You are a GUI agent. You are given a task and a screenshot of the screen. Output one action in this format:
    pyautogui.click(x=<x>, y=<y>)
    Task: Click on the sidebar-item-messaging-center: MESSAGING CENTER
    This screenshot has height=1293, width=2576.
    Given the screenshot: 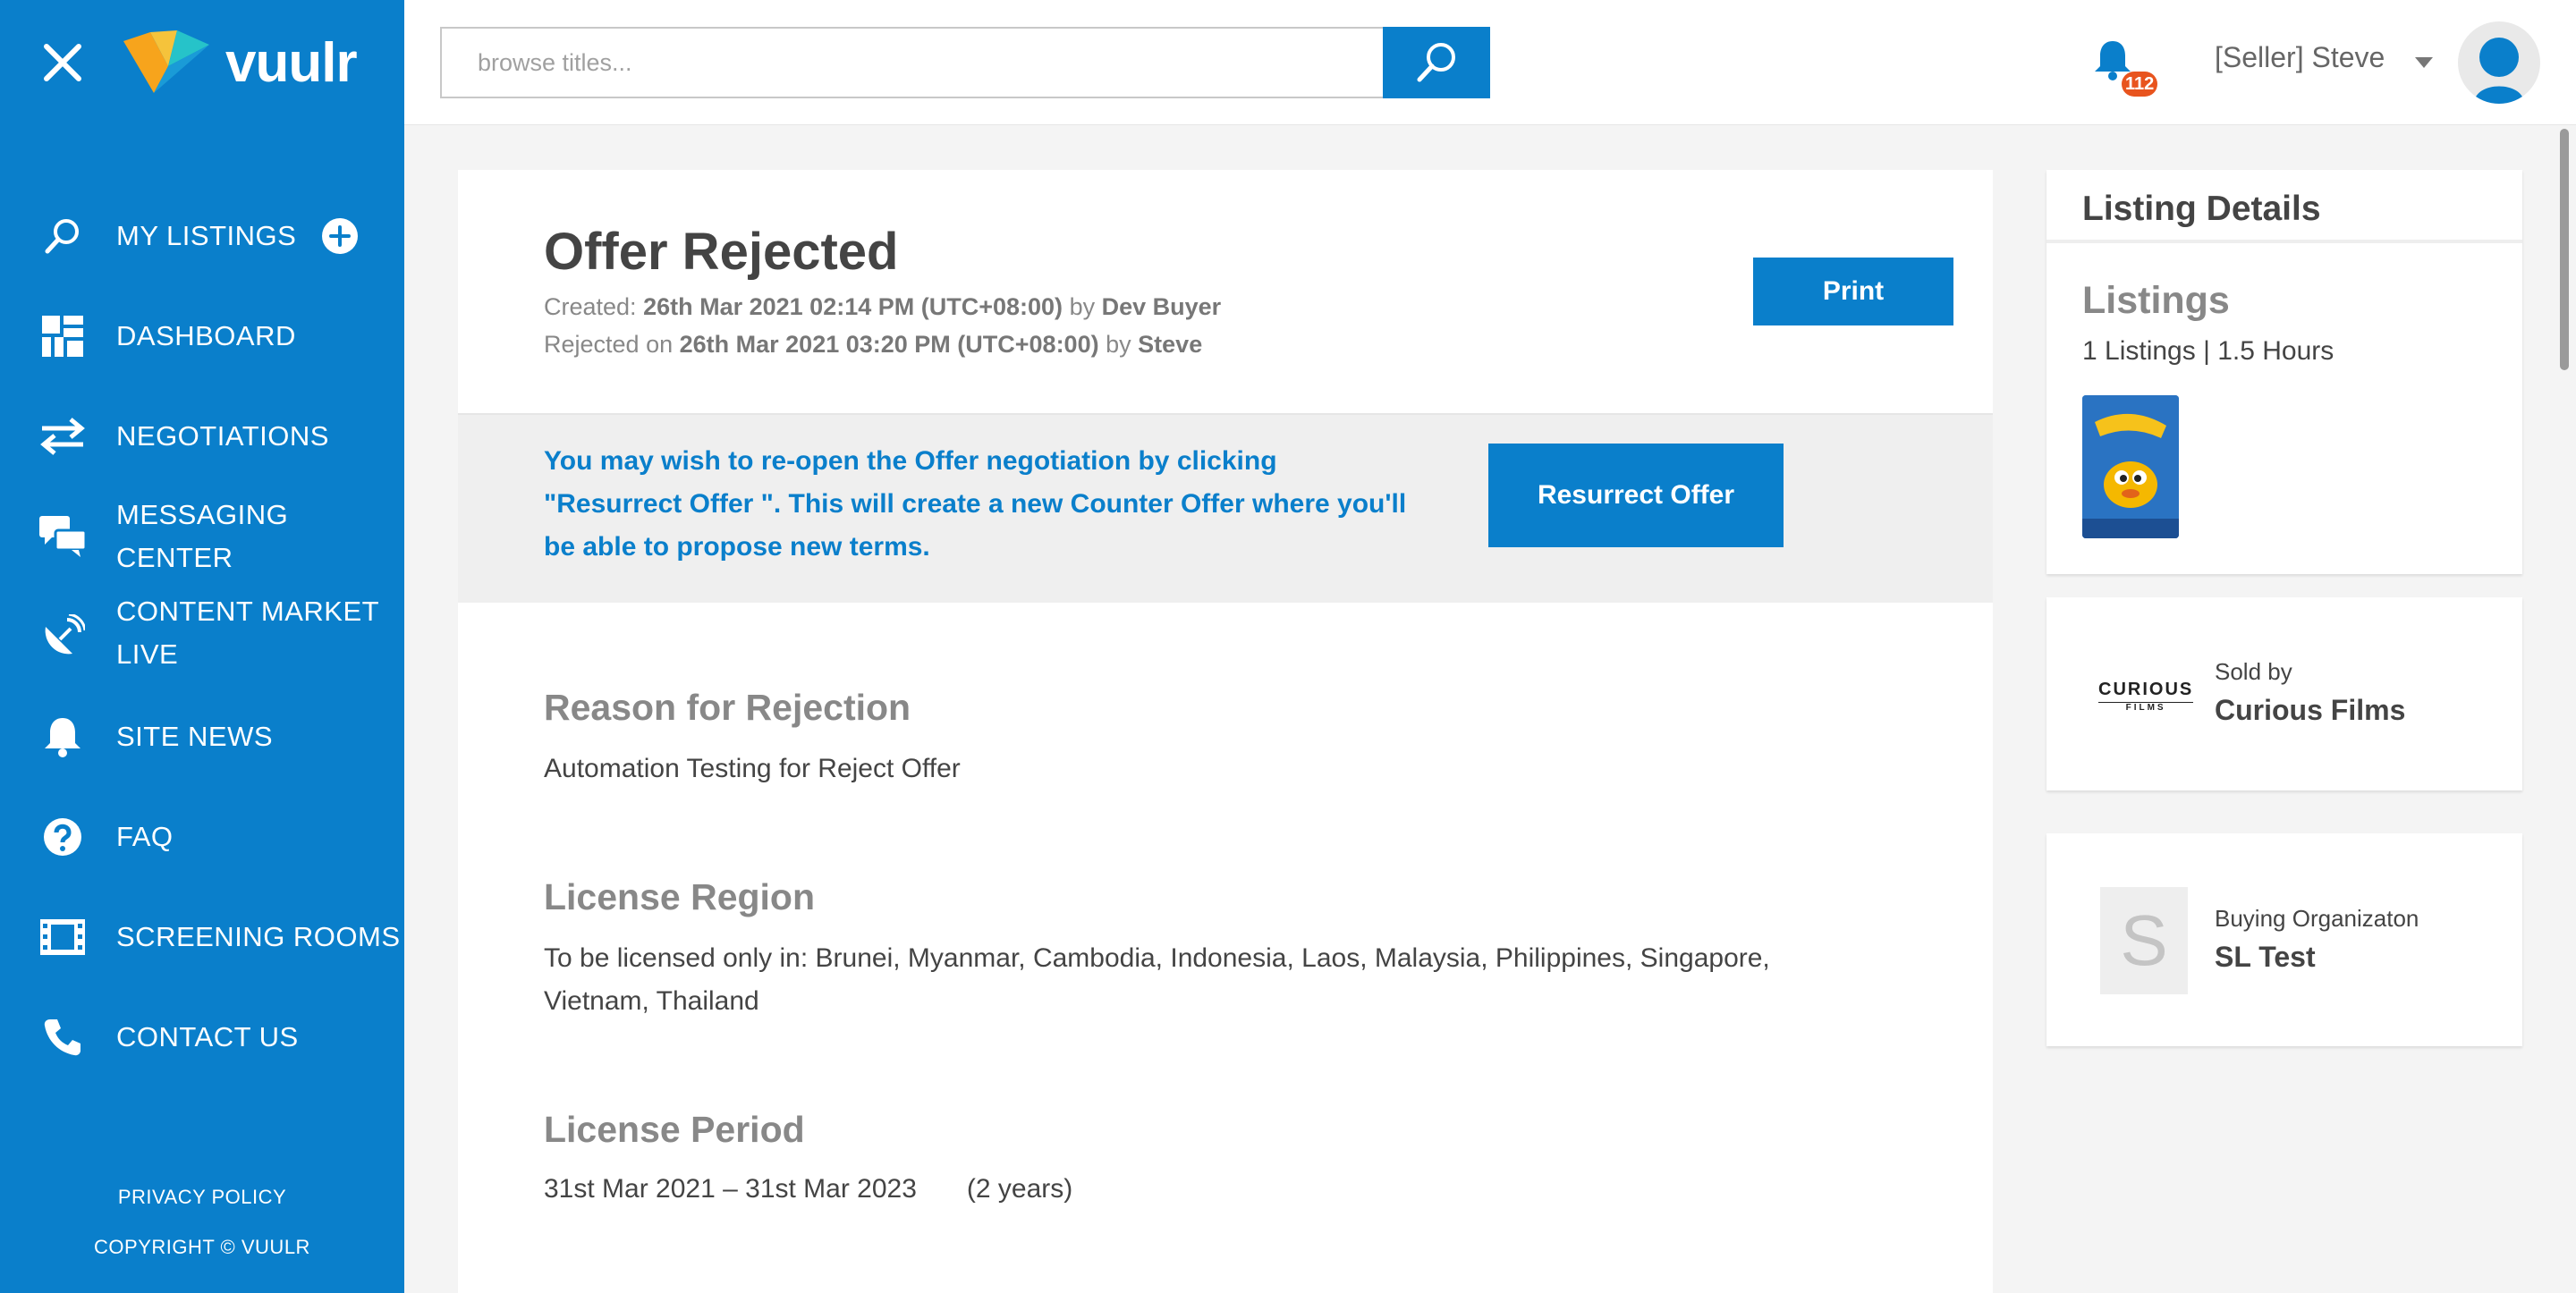 What is the action you would take?
    pyautogui.click(x=202, y=536)
    